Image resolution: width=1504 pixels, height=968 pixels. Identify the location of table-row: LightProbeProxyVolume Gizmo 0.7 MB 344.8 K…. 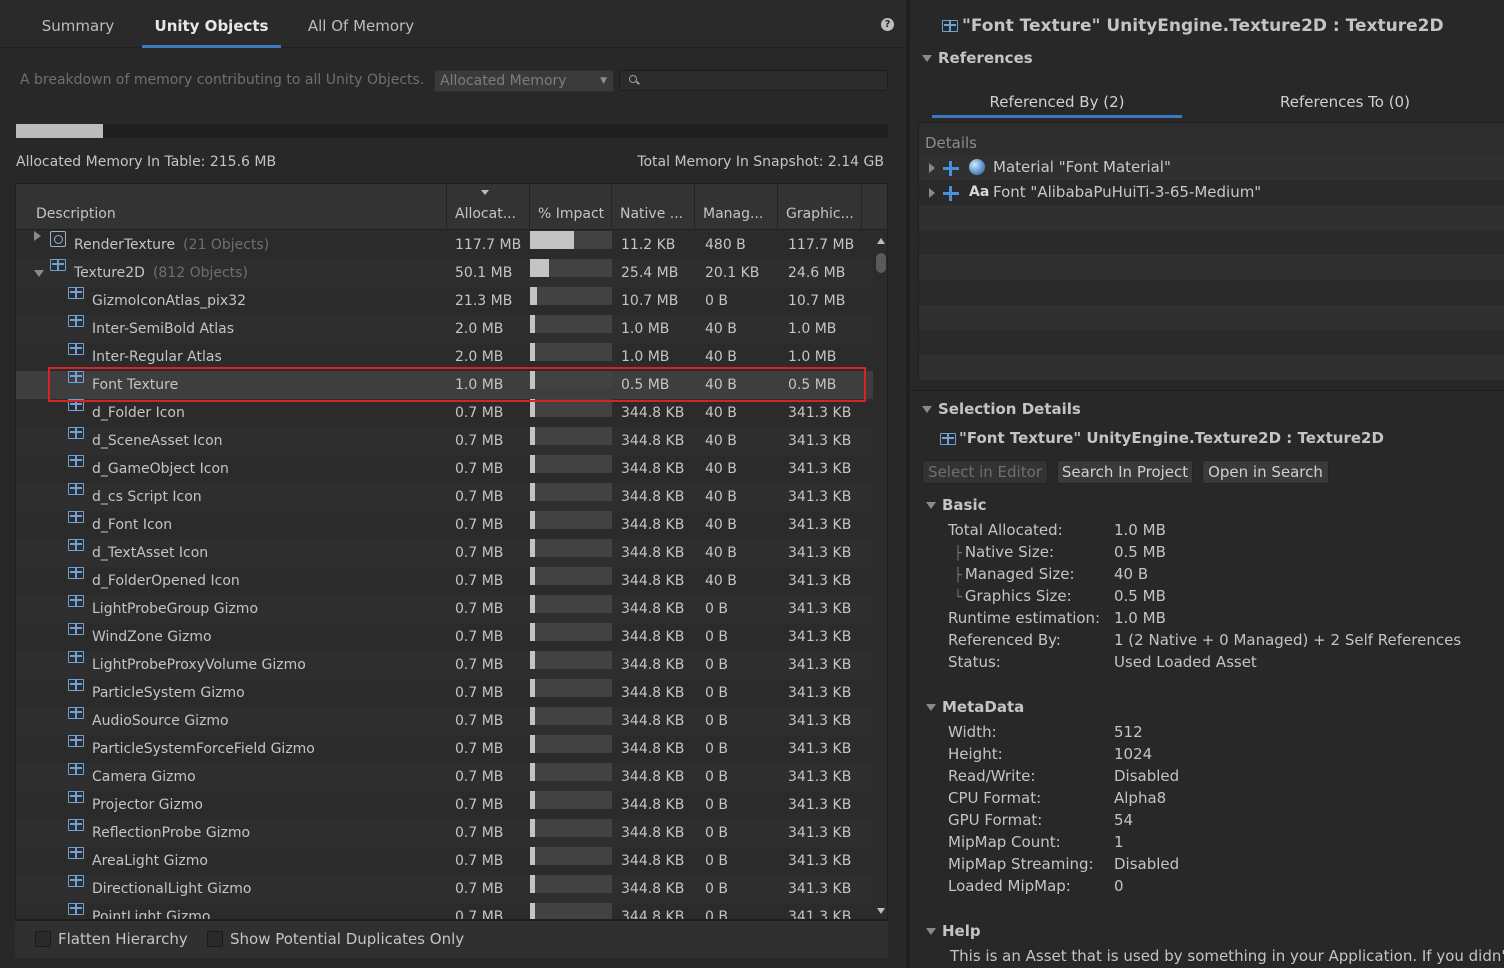
(444, 665).